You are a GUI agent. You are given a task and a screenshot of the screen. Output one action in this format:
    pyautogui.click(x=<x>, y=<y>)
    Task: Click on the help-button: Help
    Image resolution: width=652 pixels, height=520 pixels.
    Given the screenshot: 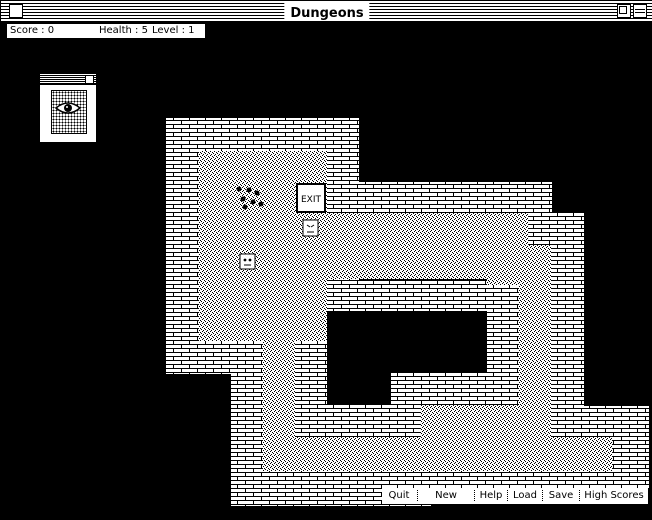 What is the action you would take?
    pyautogui.click(x=491, y=496)
    